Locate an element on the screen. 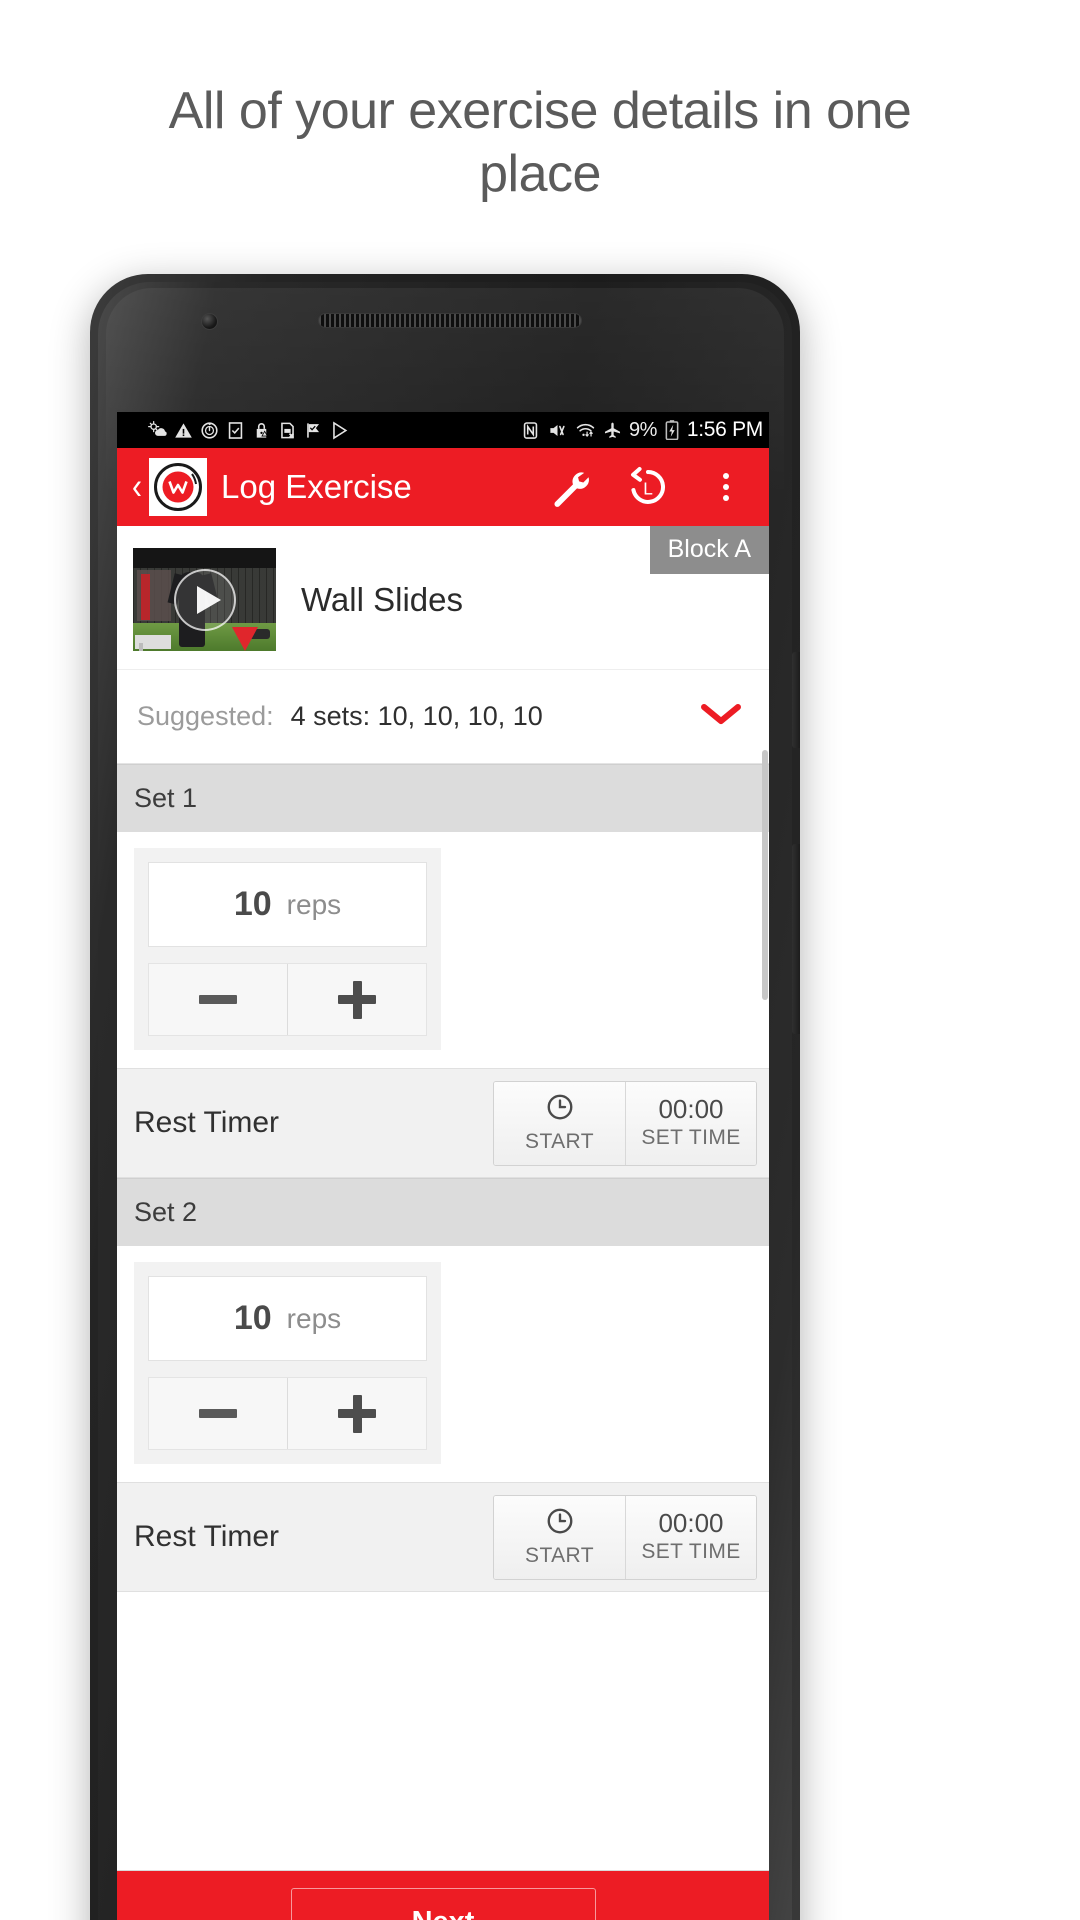 The width and height of the screenshot is (1080, 1920). lock-alert-icon is located at coordinates (261, 430).